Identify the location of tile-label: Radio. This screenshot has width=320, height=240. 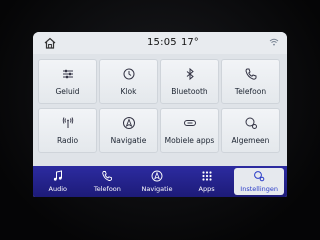
(67, 140).